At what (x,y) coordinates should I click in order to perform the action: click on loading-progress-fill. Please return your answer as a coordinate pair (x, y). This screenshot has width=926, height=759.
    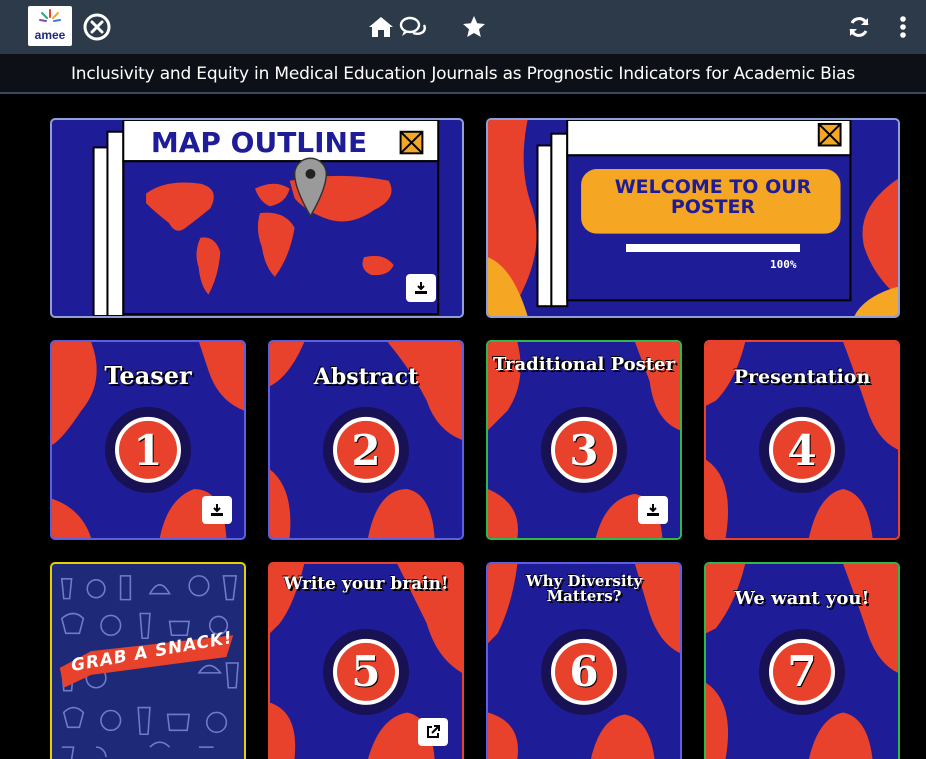
    Looking at the image, I should click on (713, 248).